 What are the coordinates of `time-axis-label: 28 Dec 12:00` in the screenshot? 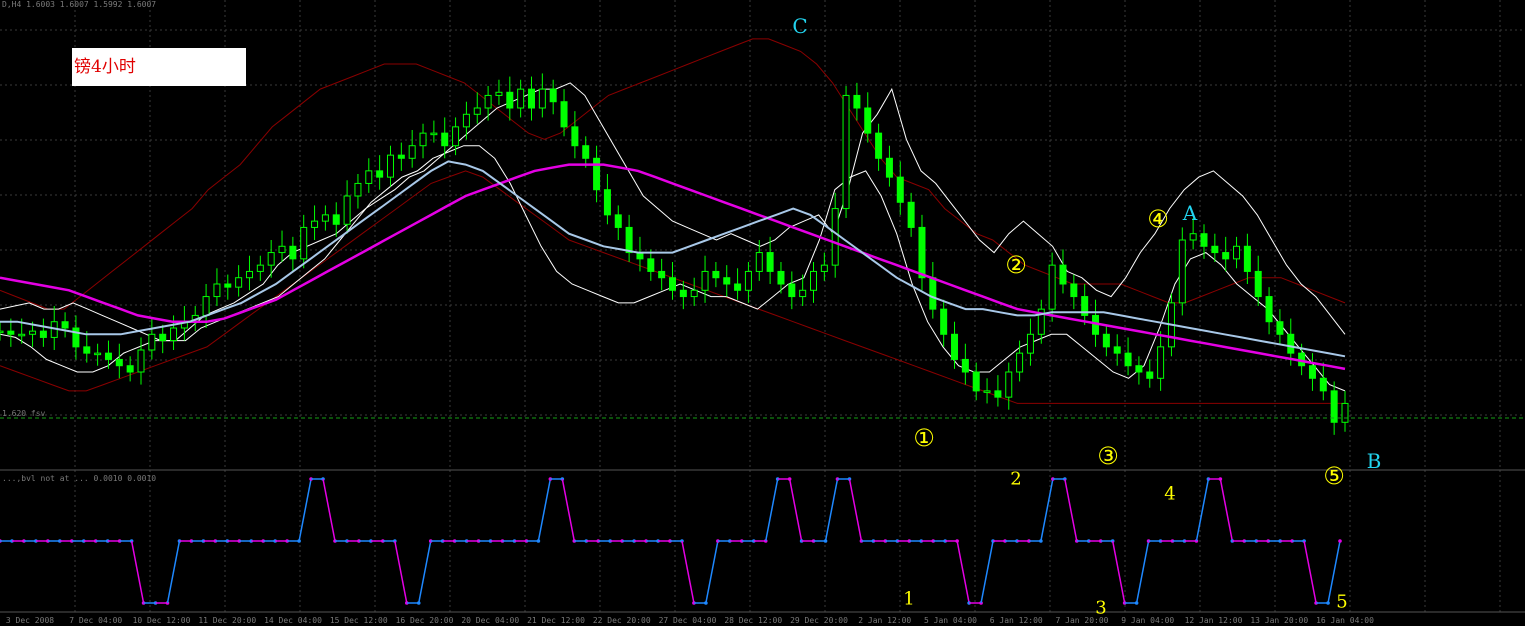 It's located at (753, 620).